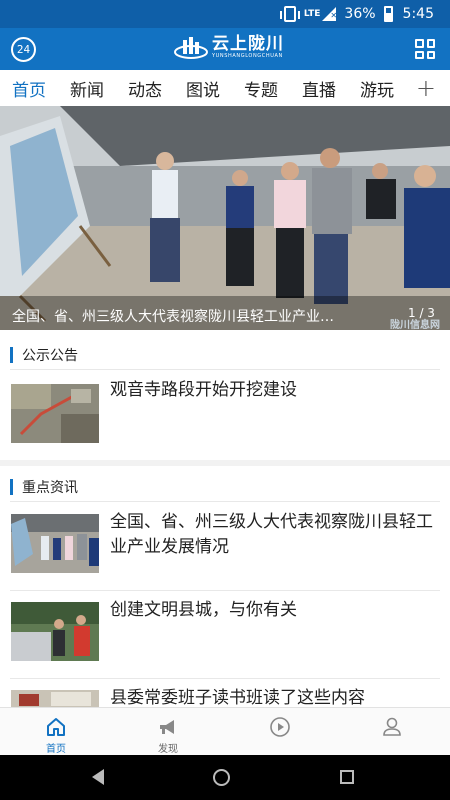 The width and height of the screenshot is (450, 800). I want to click on recent-apps-icon, so click(347, 777).